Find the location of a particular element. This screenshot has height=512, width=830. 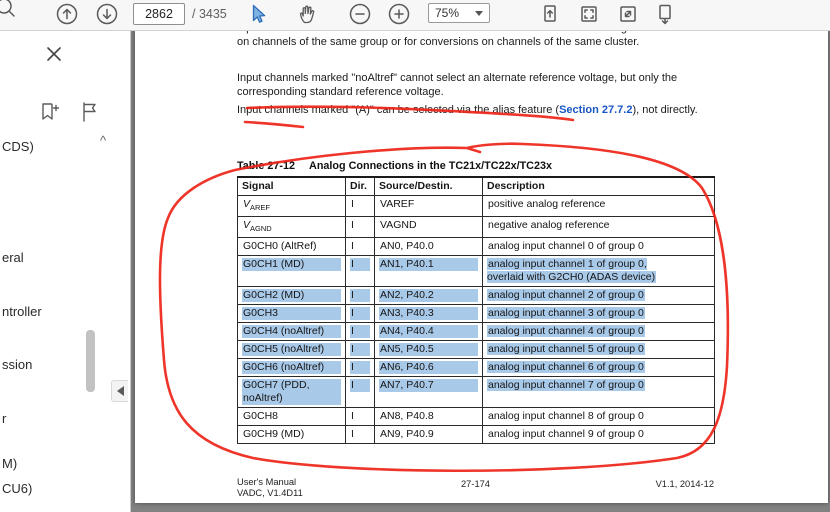

flag-icon is located at coordinates (90, 112).